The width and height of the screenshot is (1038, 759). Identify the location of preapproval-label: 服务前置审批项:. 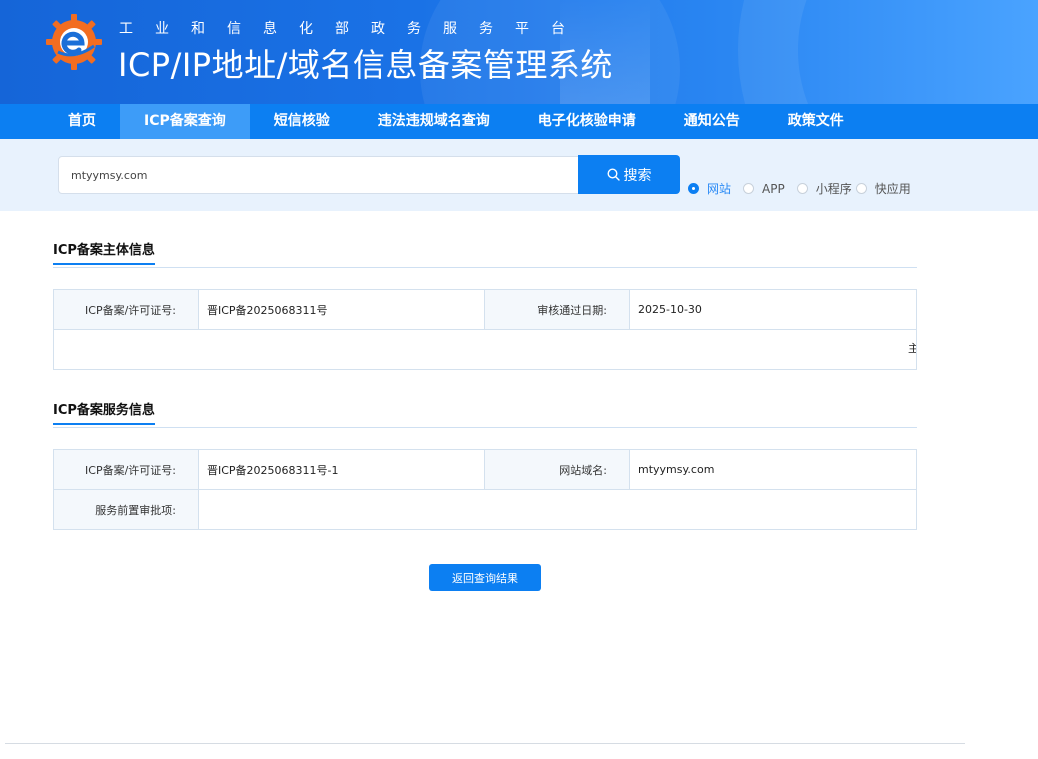
(126, 509).